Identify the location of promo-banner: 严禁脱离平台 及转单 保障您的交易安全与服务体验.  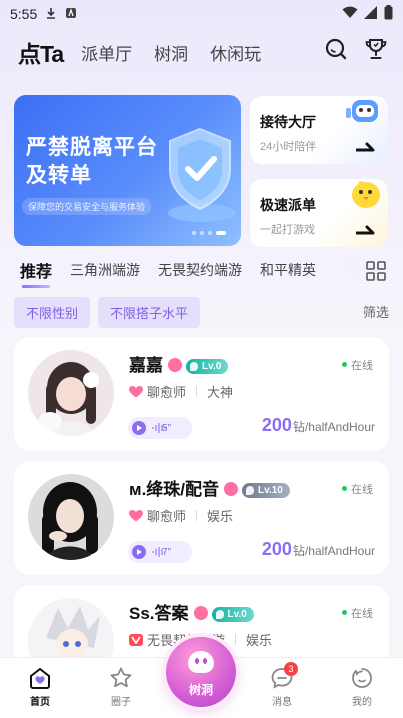
(127, 170).